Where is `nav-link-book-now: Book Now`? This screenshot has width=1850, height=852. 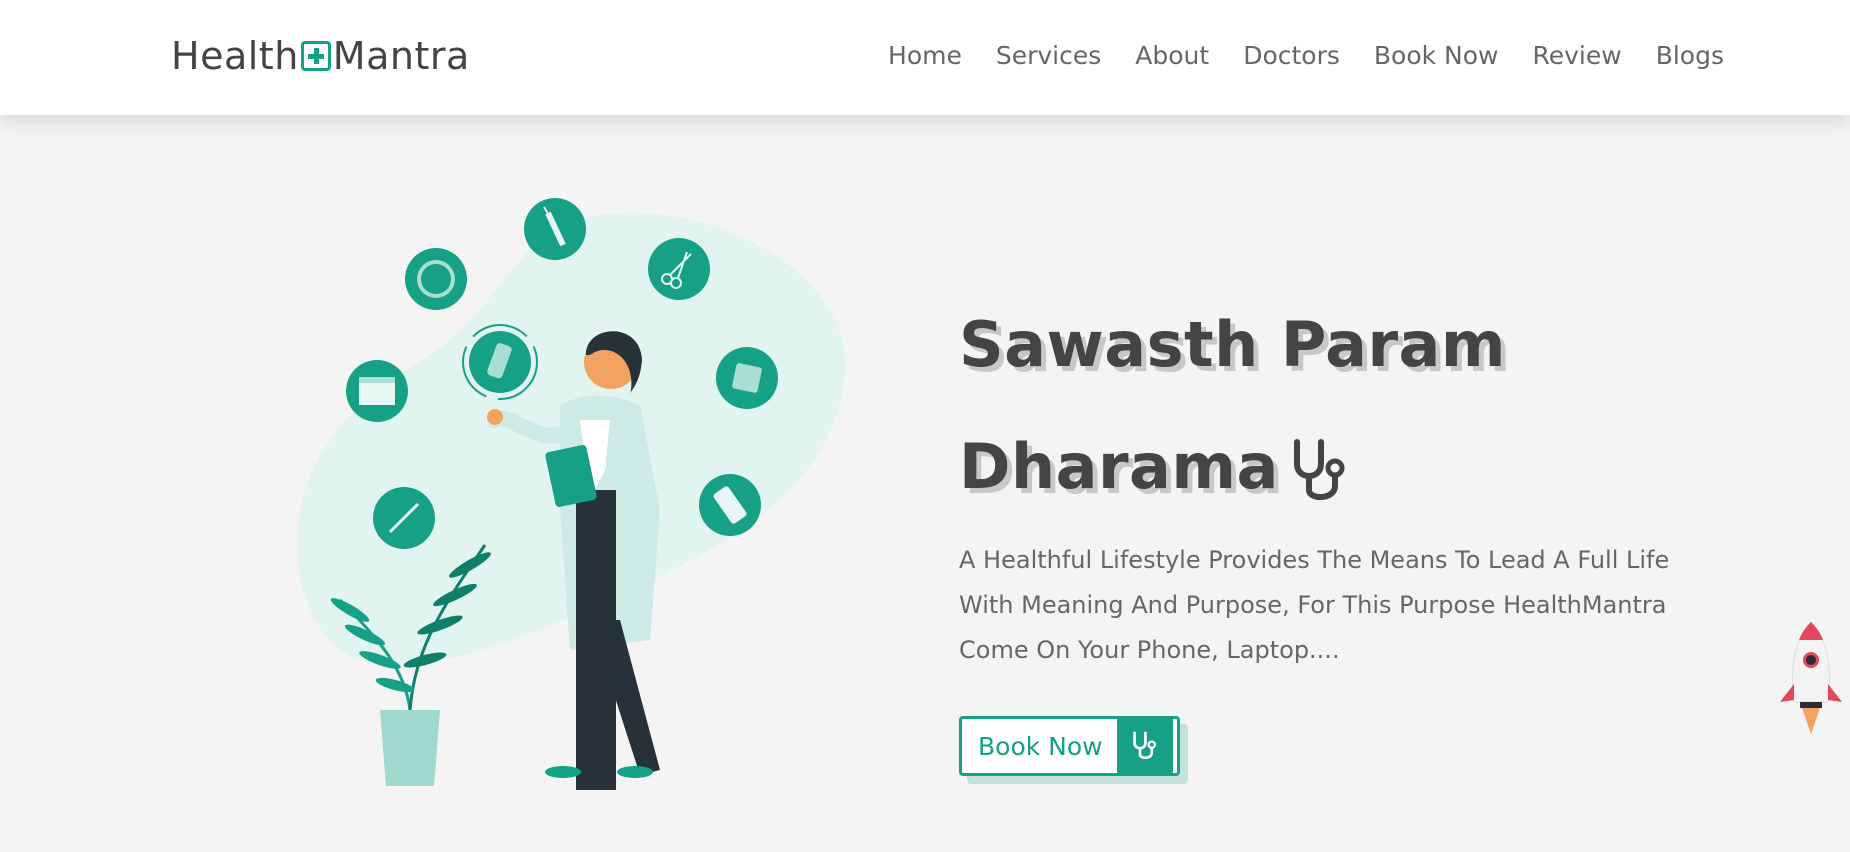 nav-link-book-now: Book Now is located at coordinates (1436, 55).